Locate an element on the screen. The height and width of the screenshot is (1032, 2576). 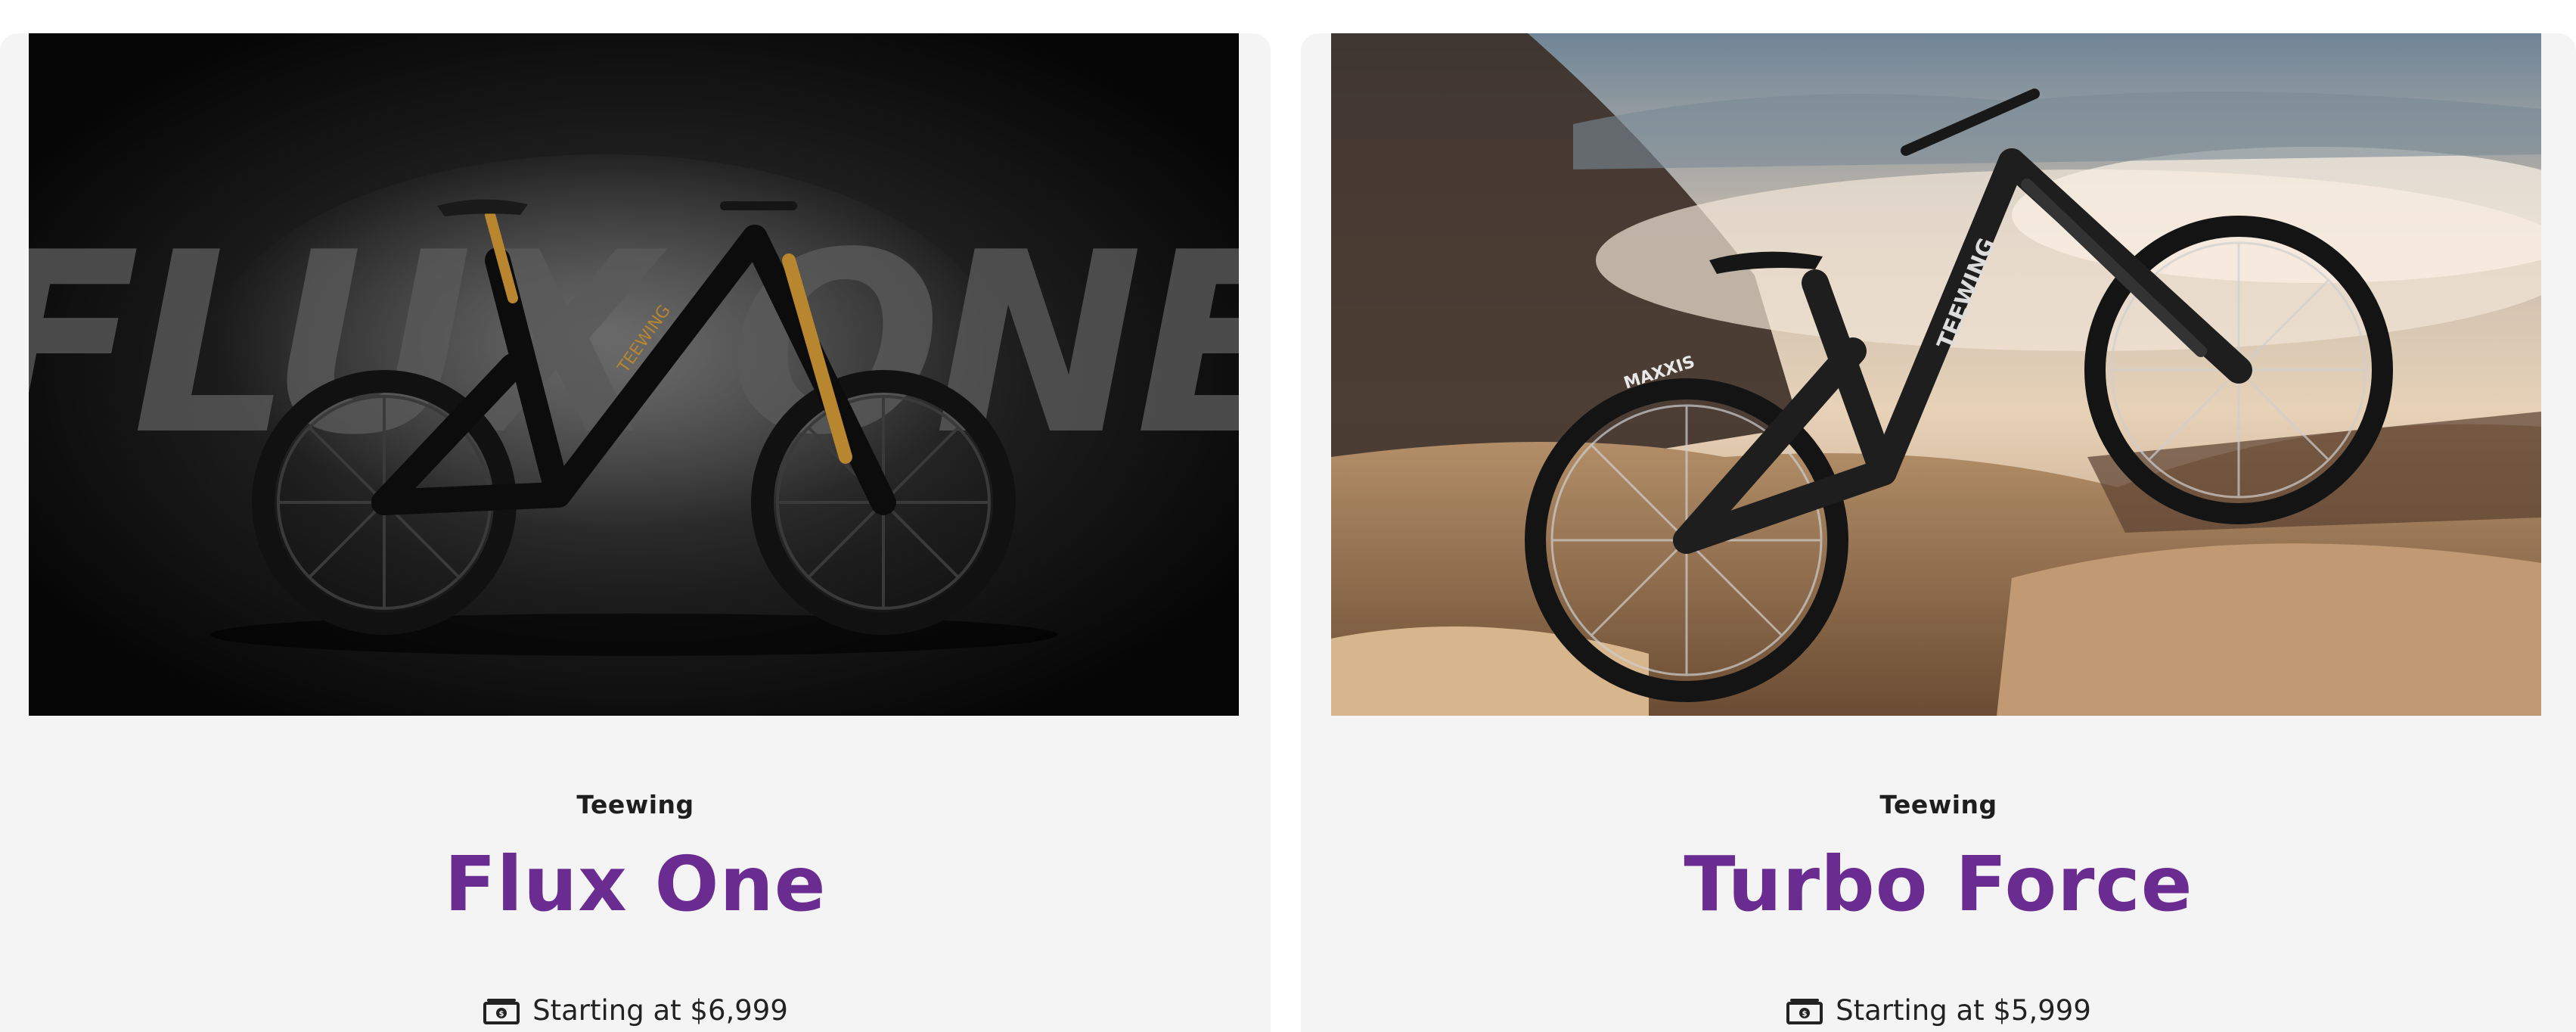
product-title: Flux One is located at coordinates (635, 884).